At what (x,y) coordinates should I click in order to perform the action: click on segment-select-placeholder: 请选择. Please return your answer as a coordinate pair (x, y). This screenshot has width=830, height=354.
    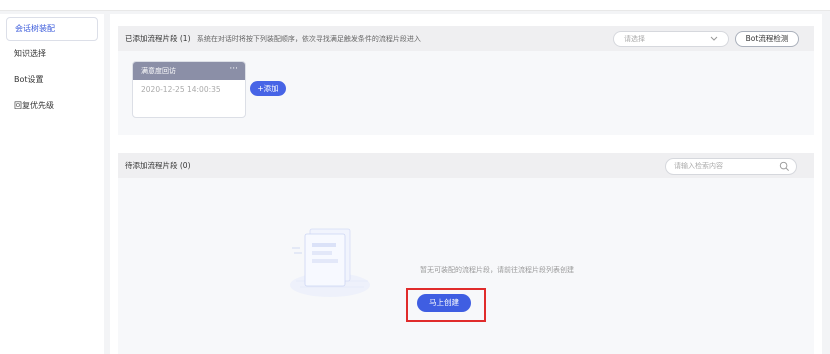
    Looking at the image, I should click on (634, 39).